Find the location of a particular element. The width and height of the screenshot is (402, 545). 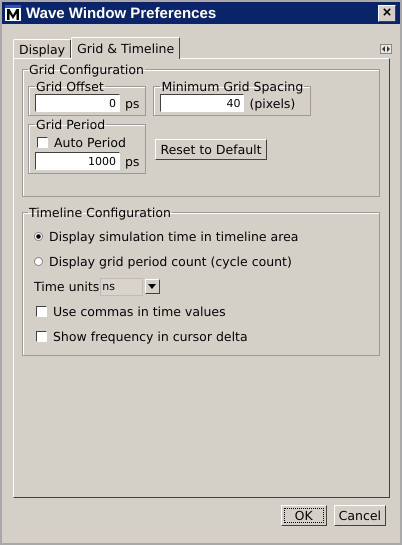

close-button: × is located at coordinates (387, 13).